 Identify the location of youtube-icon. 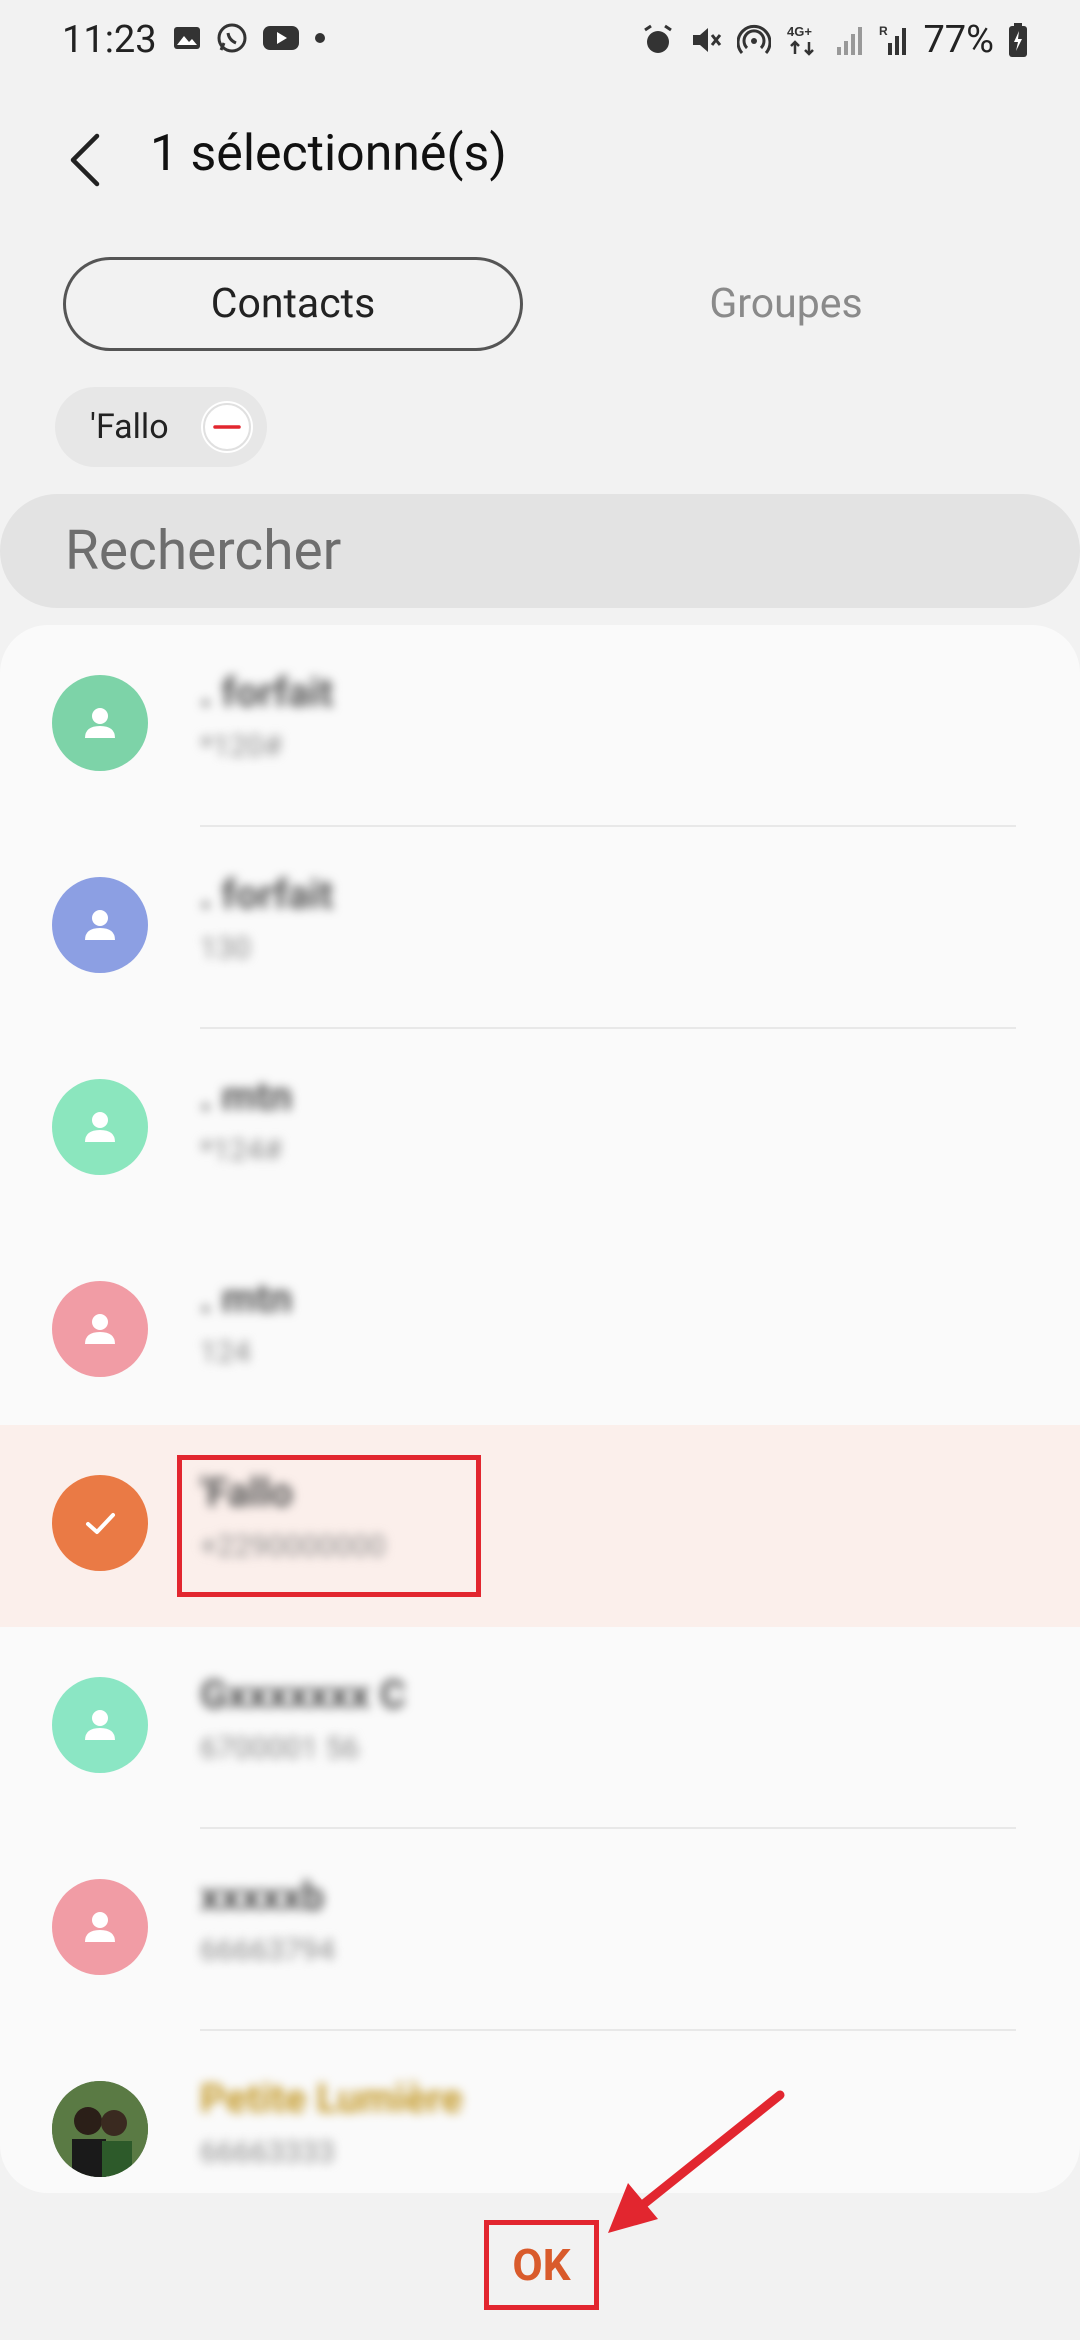
(281, 38).